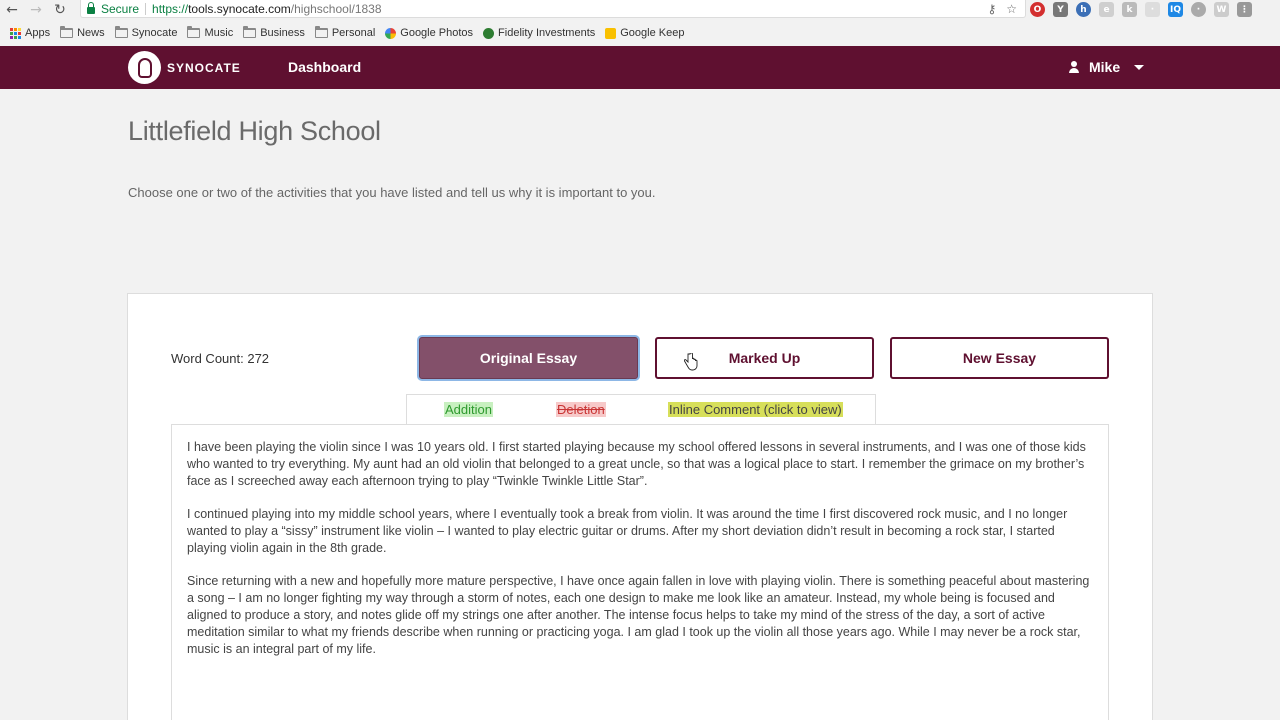 This screenshot has width=1280, height=720. I want to click on extension-icon: h, so click(1083, 9).